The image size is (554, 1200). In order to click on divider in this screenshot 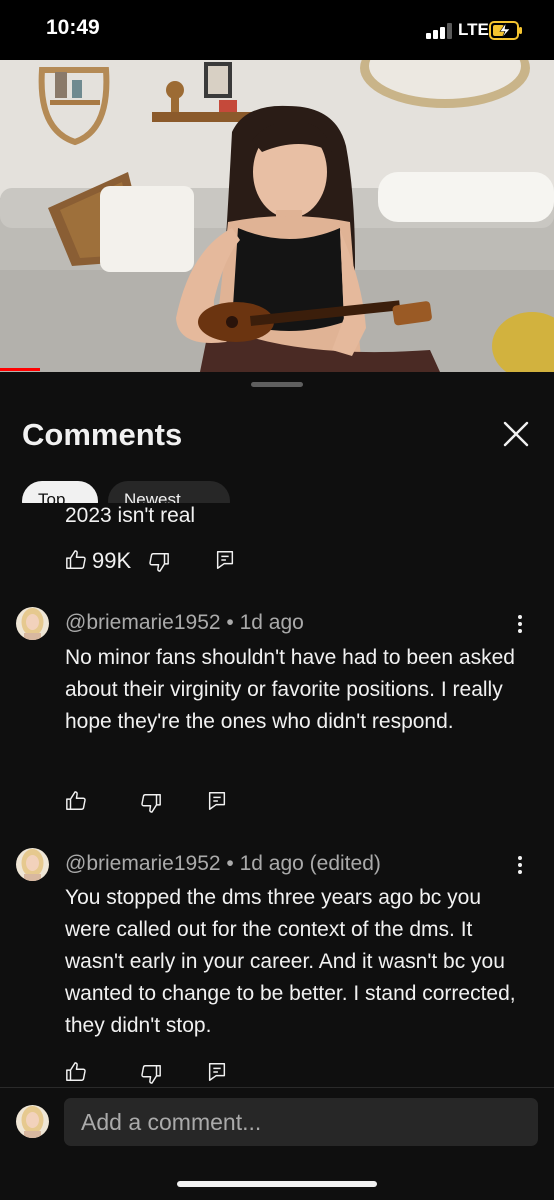, I will do `click(277, 1087)`.